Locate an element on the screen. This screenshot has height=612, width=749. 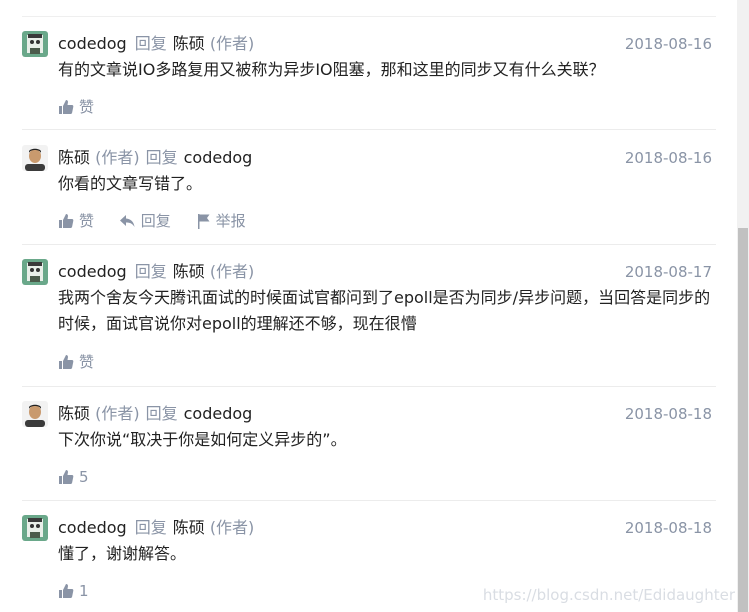
like-count: 1 is located at coordinates (84, 591).